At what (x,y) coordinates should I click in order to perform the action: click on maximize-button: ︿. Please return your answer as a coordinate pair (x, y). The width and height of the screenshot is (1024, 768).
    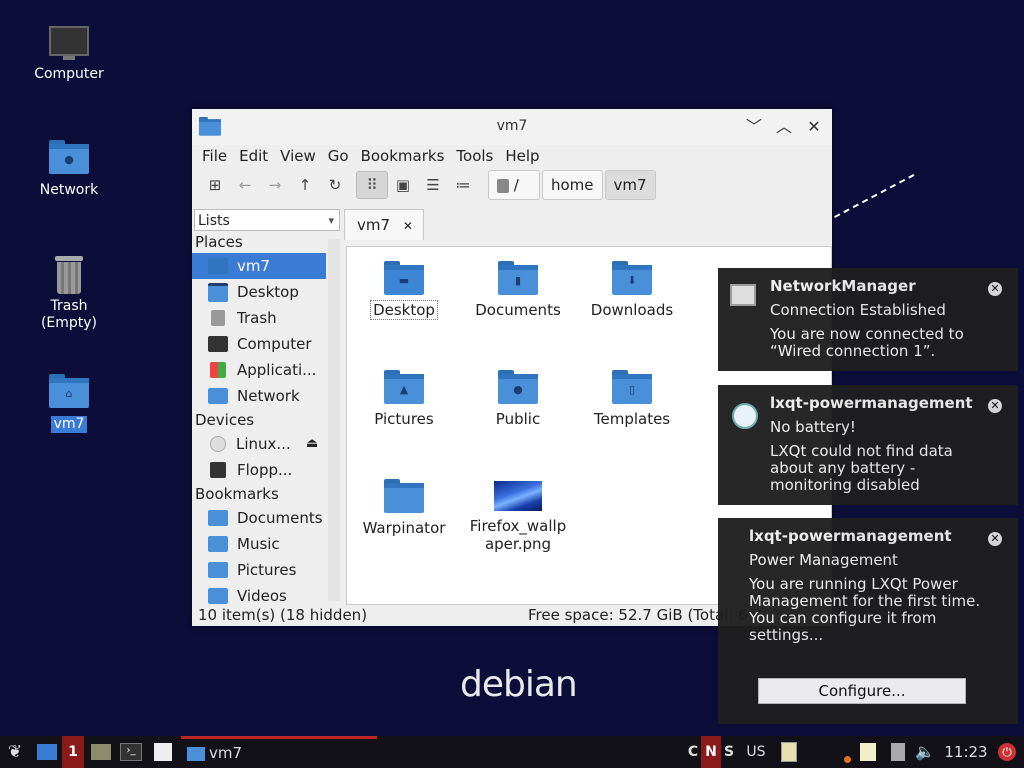
    Looking at the image, I should click on (784, 127).